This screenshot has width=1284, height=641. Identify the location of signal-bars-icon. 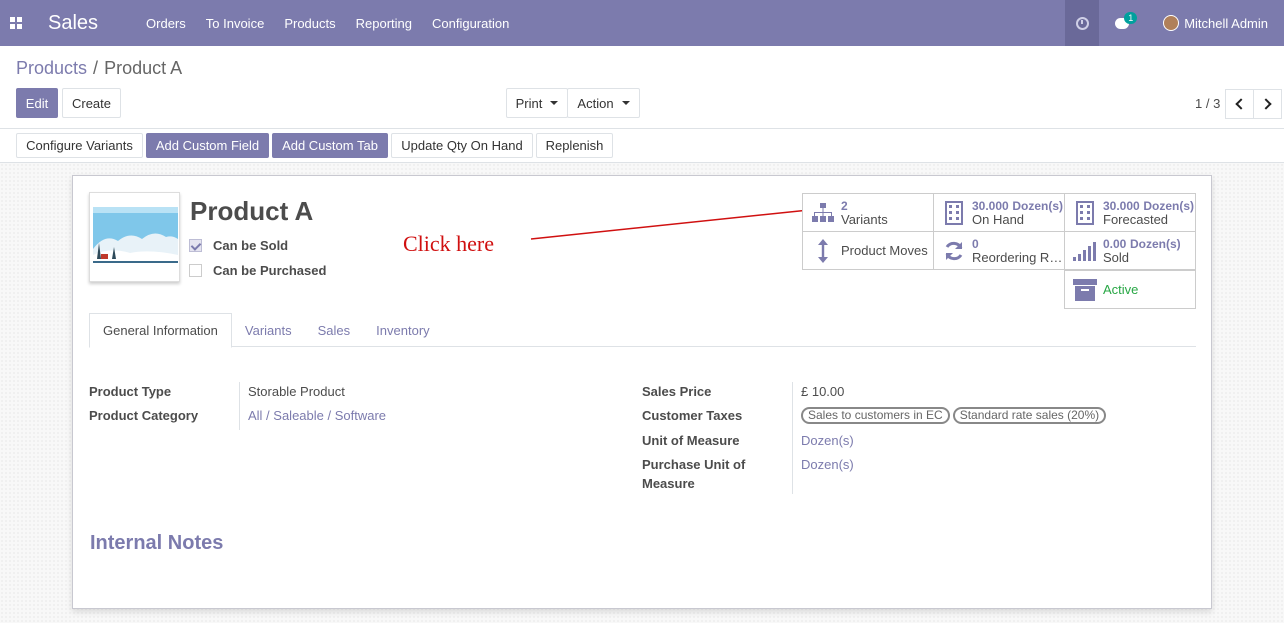
(1085, 251).